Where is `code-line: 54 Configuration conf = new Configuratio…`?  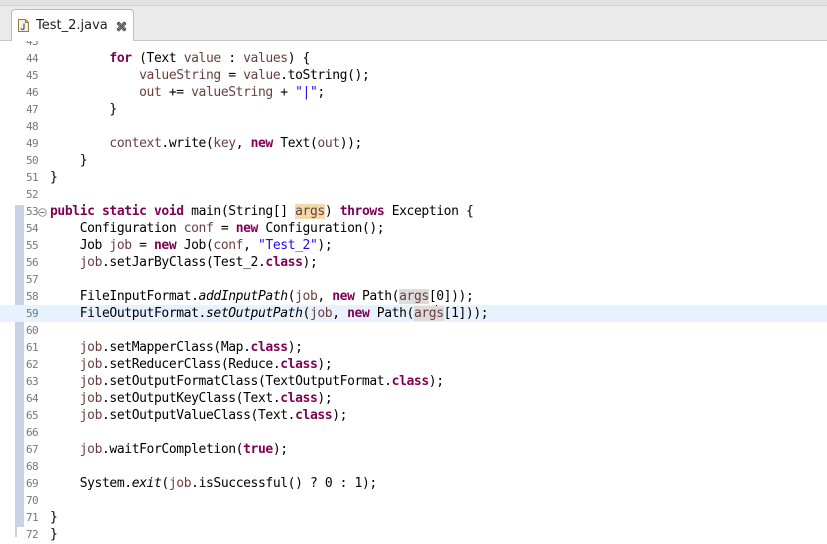 code-line: 54 Configuration conf = new Configuratio… is located at coordinates (413, 228).